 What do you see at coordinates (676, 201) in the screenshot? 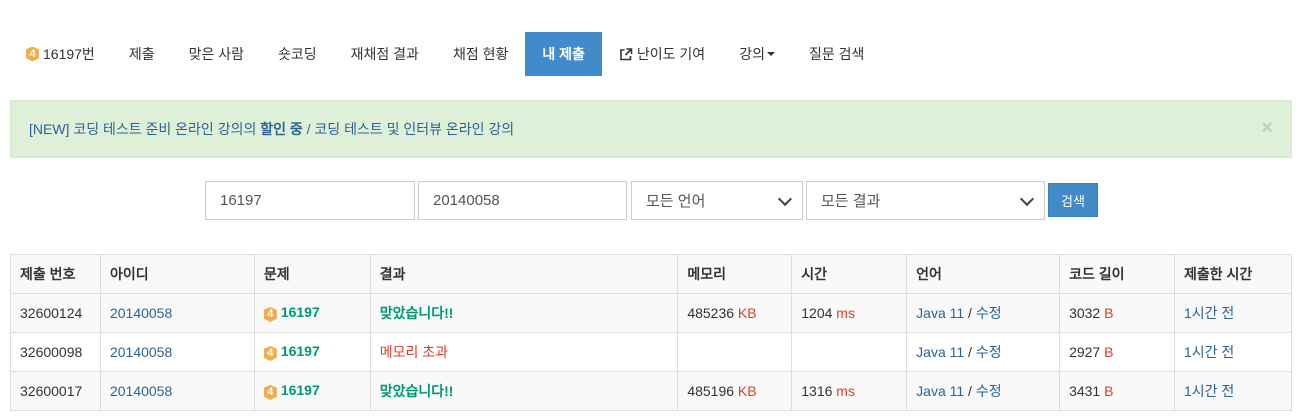
I see `language-select-value: 모든 언어` at bounding box center [676, 201].